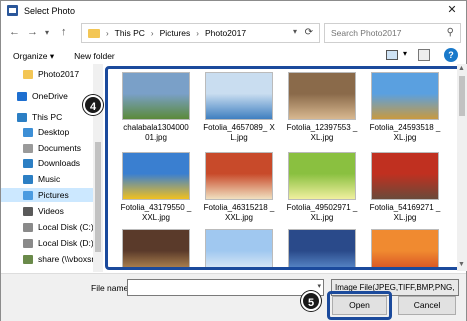  I want to click on sidebar-item-label: Local Disk (D:), so click(66, 243).